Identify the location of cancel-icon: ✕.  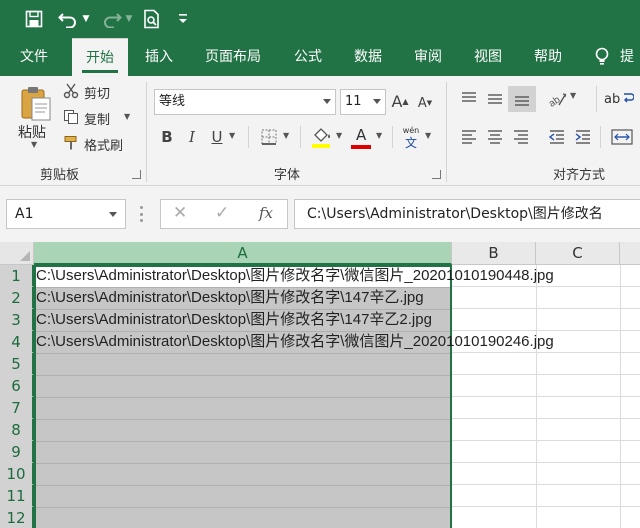
(180, 213).